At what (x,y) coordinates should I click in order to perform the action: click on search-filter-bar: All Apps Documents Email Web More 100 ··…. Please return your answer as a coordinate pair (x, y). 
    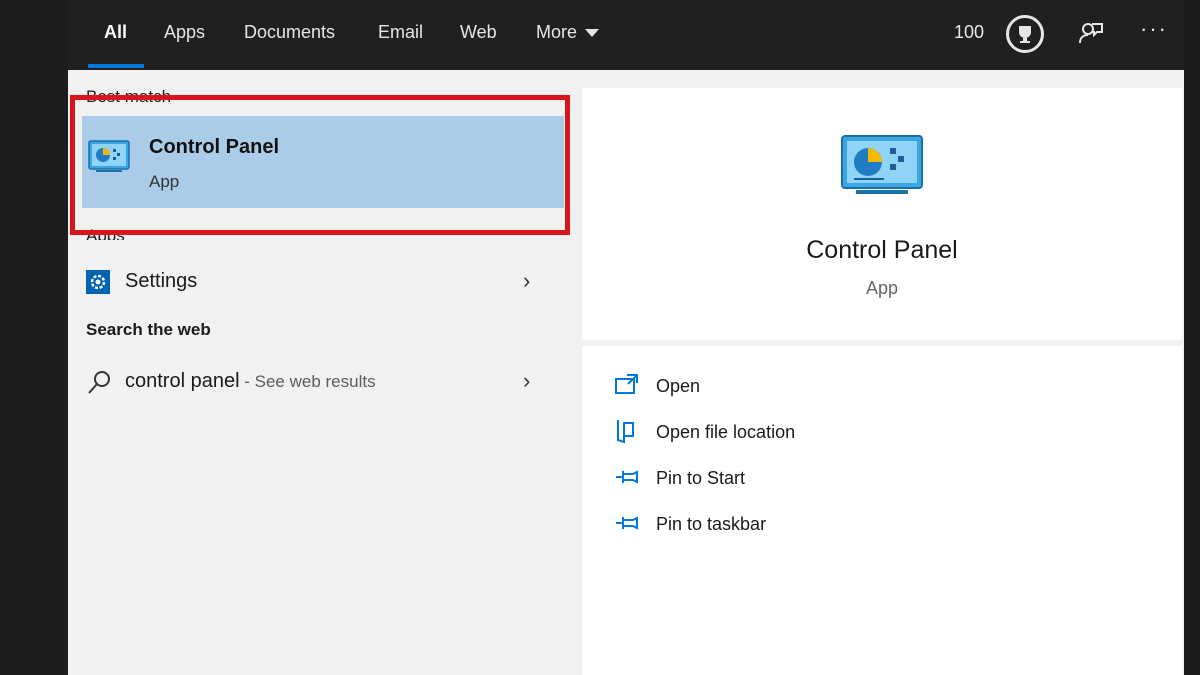
    Looking at the image, I should click on (626, 35).